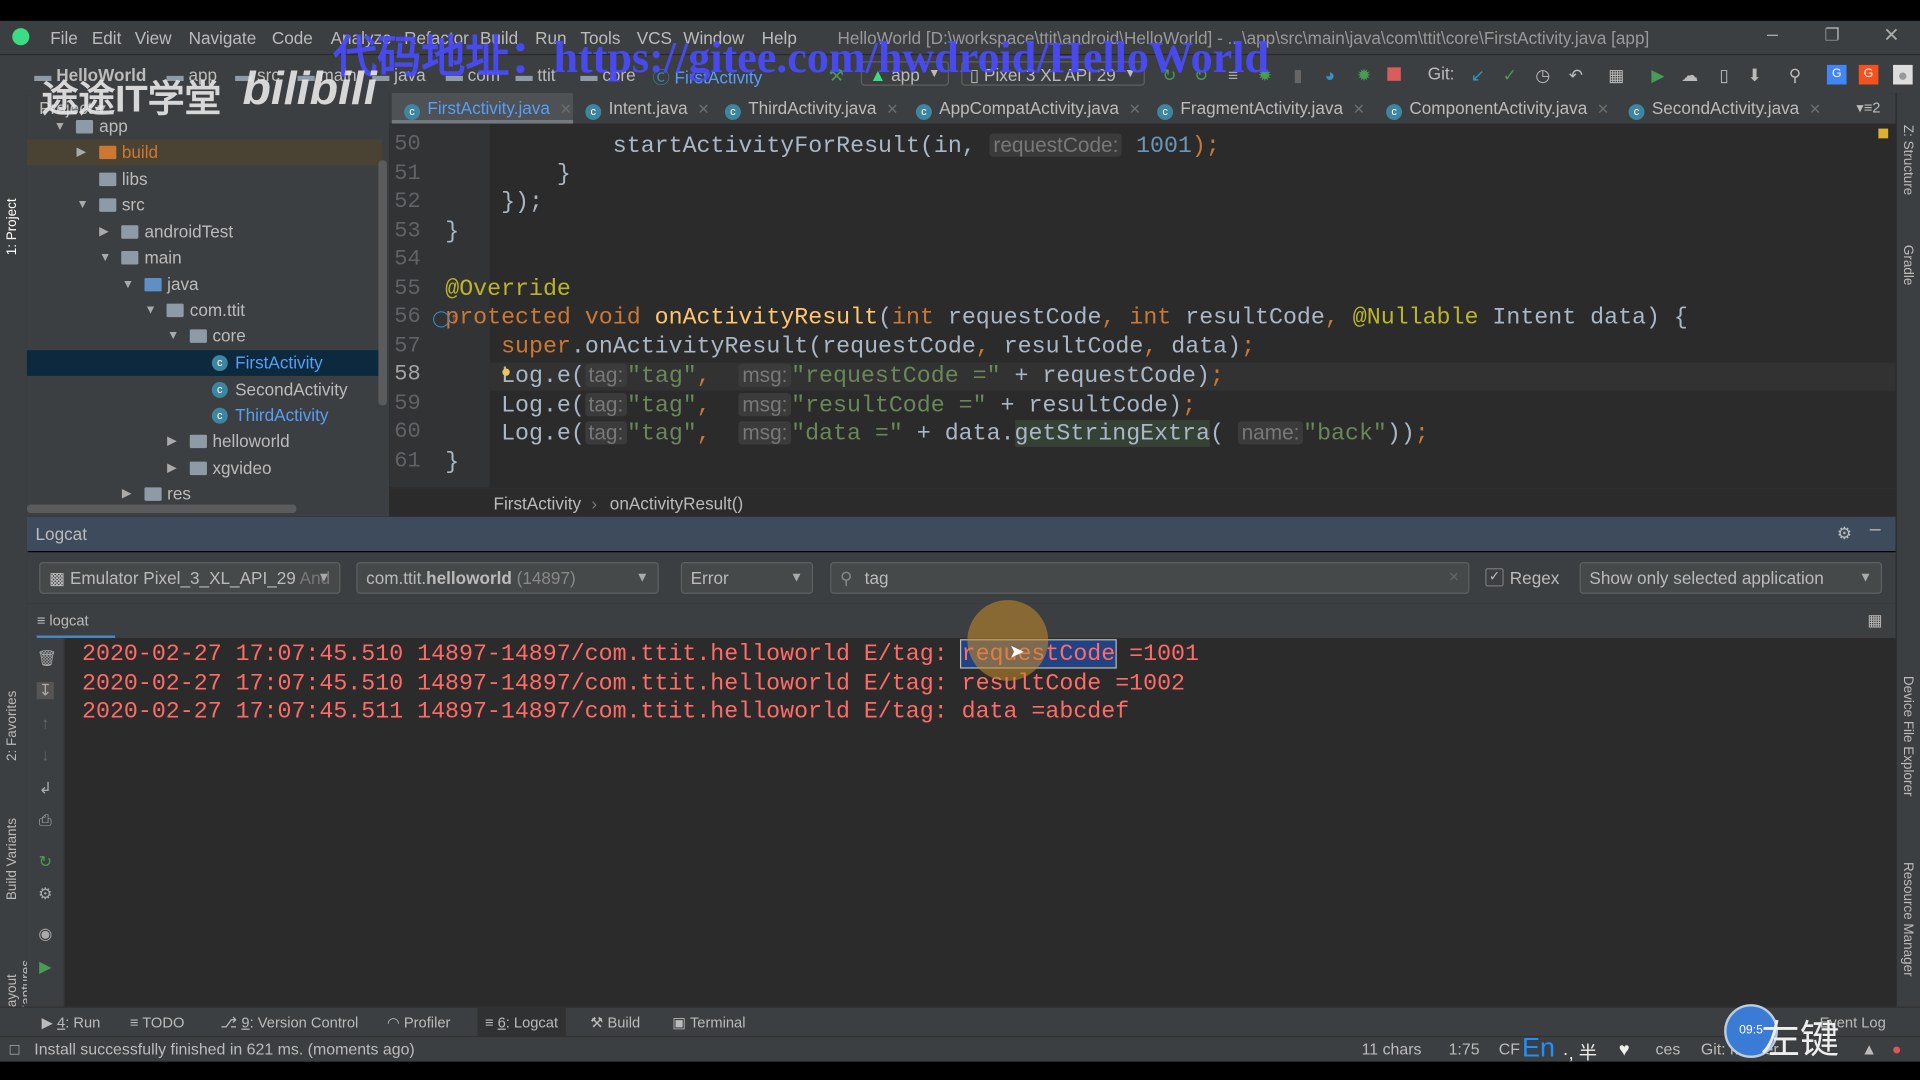 This screenshot has height=1080, width=1920. Describe the element at coordinates (1495, 108) in the screenshot. I see `tab-componentactivity: c ComponentActivity.java ✕` at that location.